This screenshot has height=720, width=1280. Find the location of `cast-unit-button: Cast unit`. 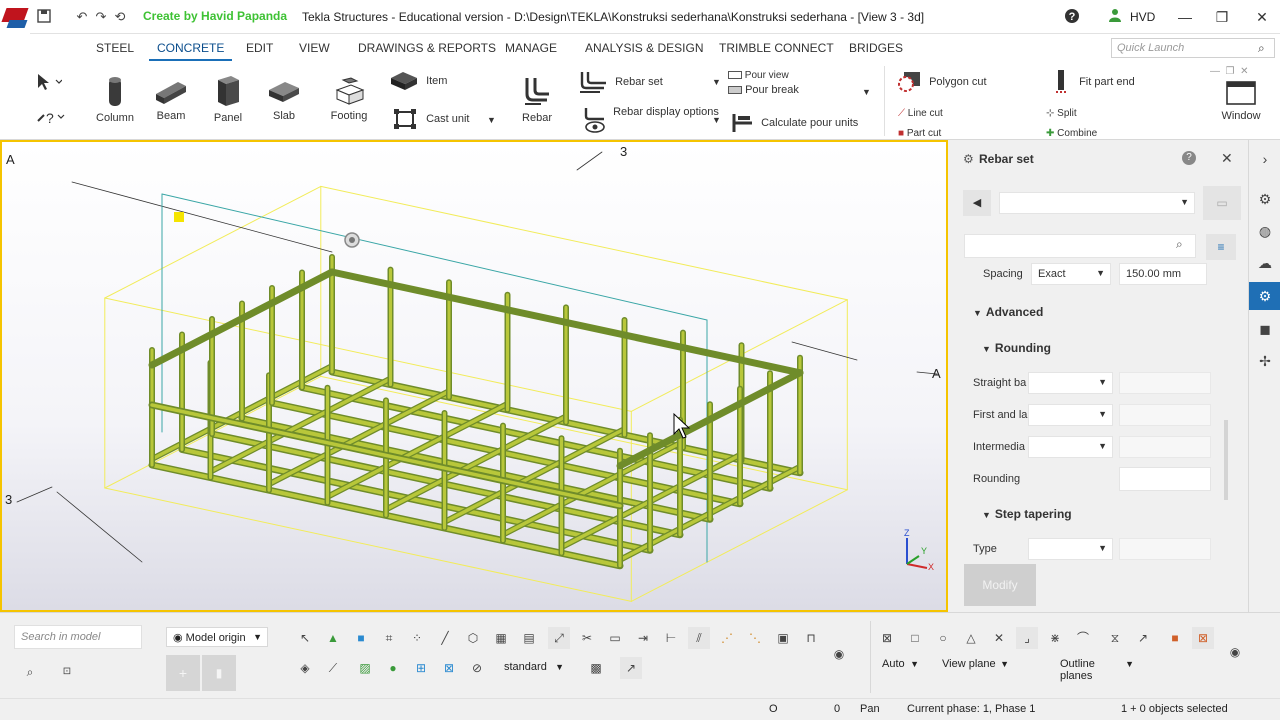

cast-unit-button: Cast unit is located at coordinates (431, 119).